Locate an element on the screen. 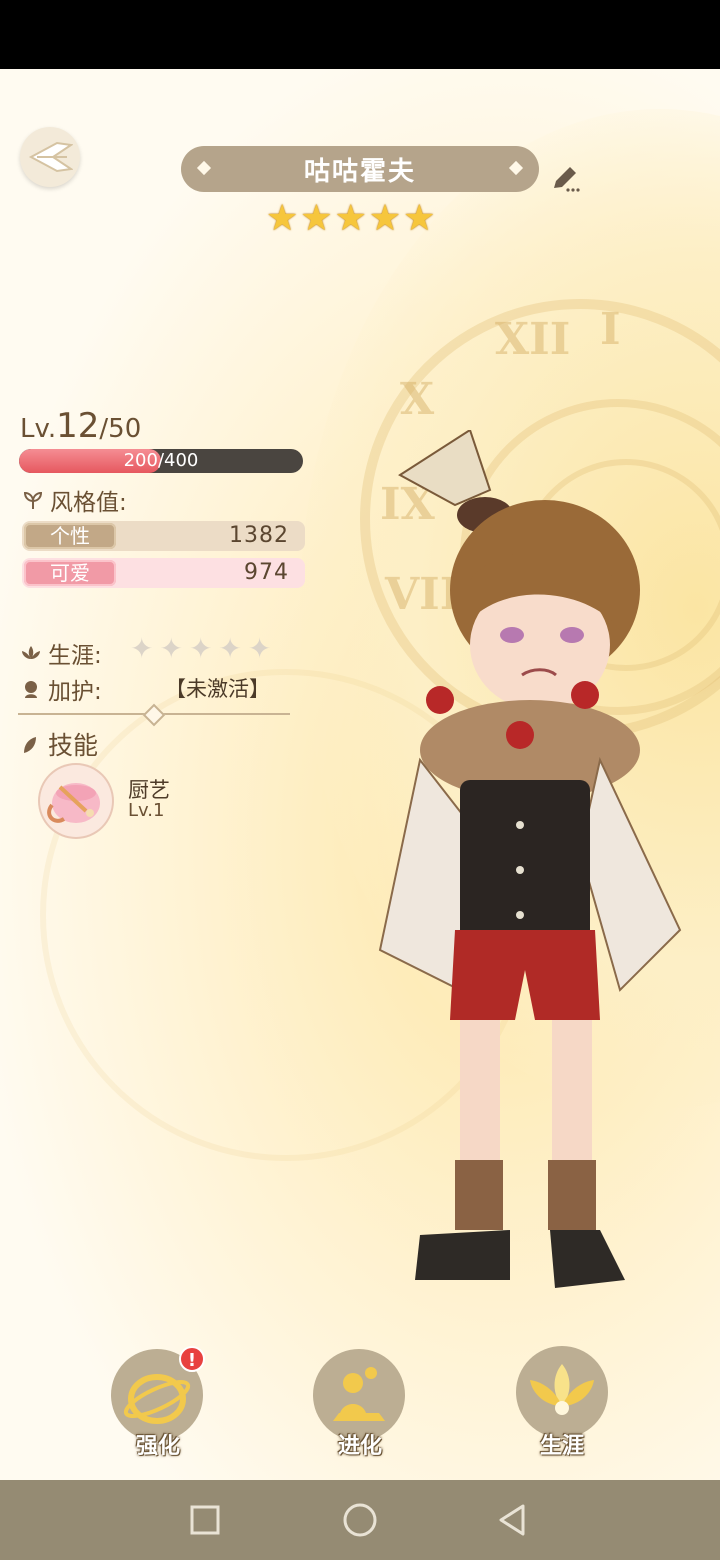 The image size is (720, 1560). stat-value: 1382 is located at coordinates (259, 535).